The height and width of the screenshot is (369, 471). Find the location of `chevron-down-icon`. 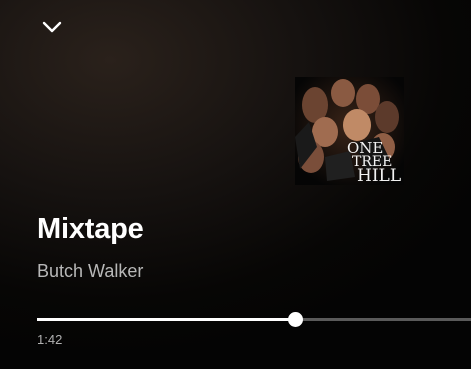

chevron-down-icon is located at coordinates (52, 27).